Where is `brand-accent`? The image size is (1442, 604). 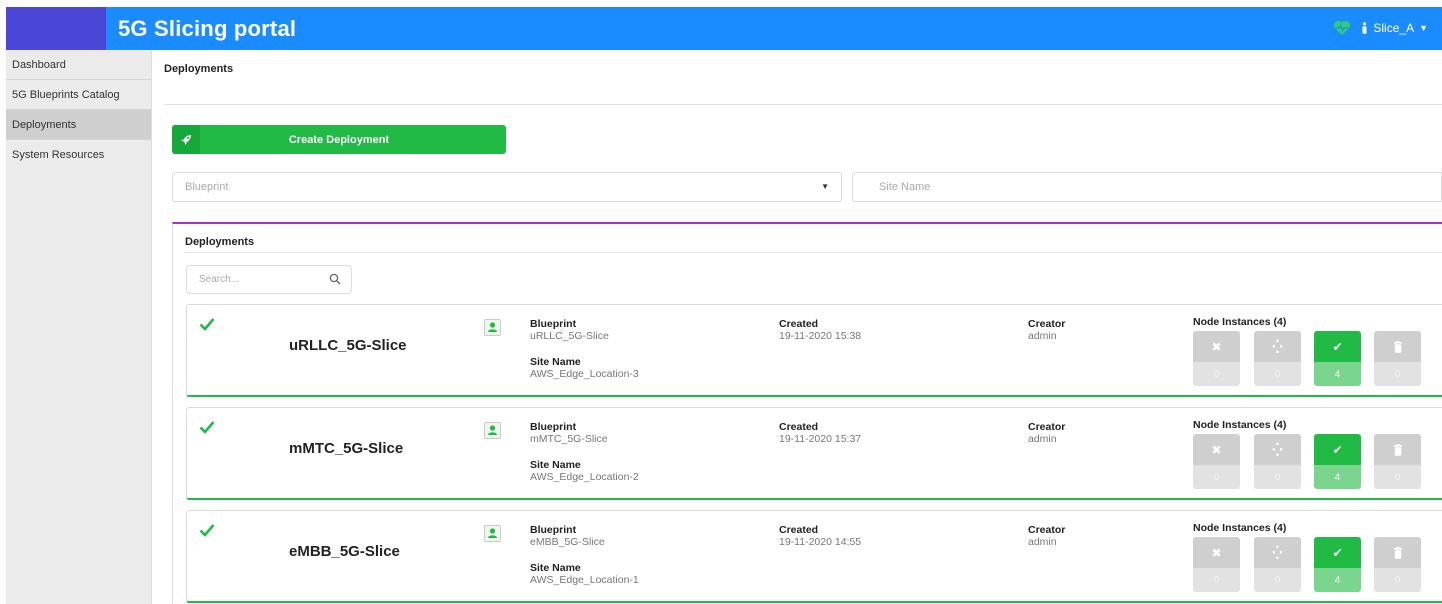
brand-accent is located at coordinates (56, 28).